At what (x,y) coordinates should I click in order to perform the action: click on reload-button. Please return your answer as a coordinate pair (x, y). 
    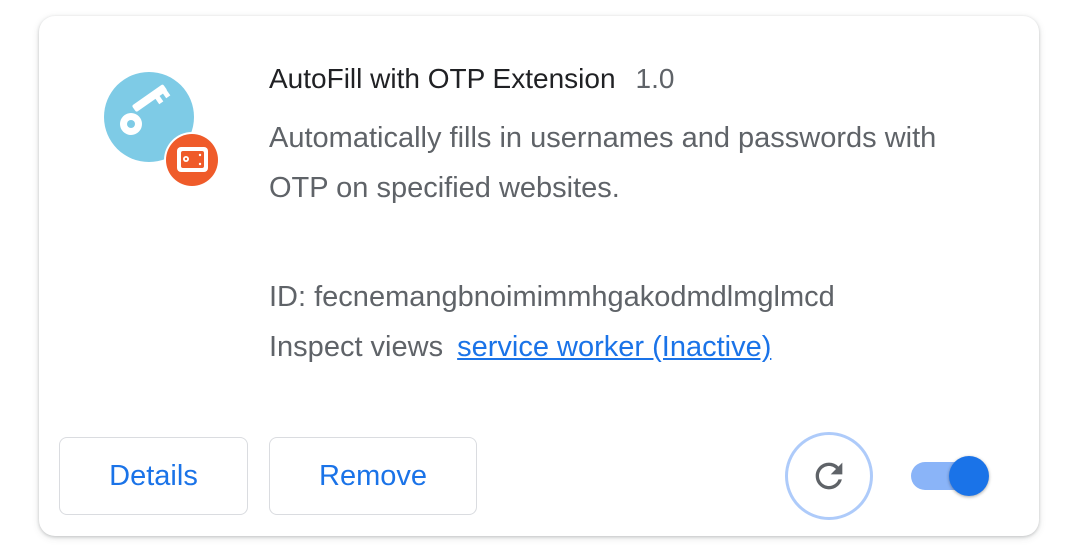
    Looking at the image, I should click on (829, 476).